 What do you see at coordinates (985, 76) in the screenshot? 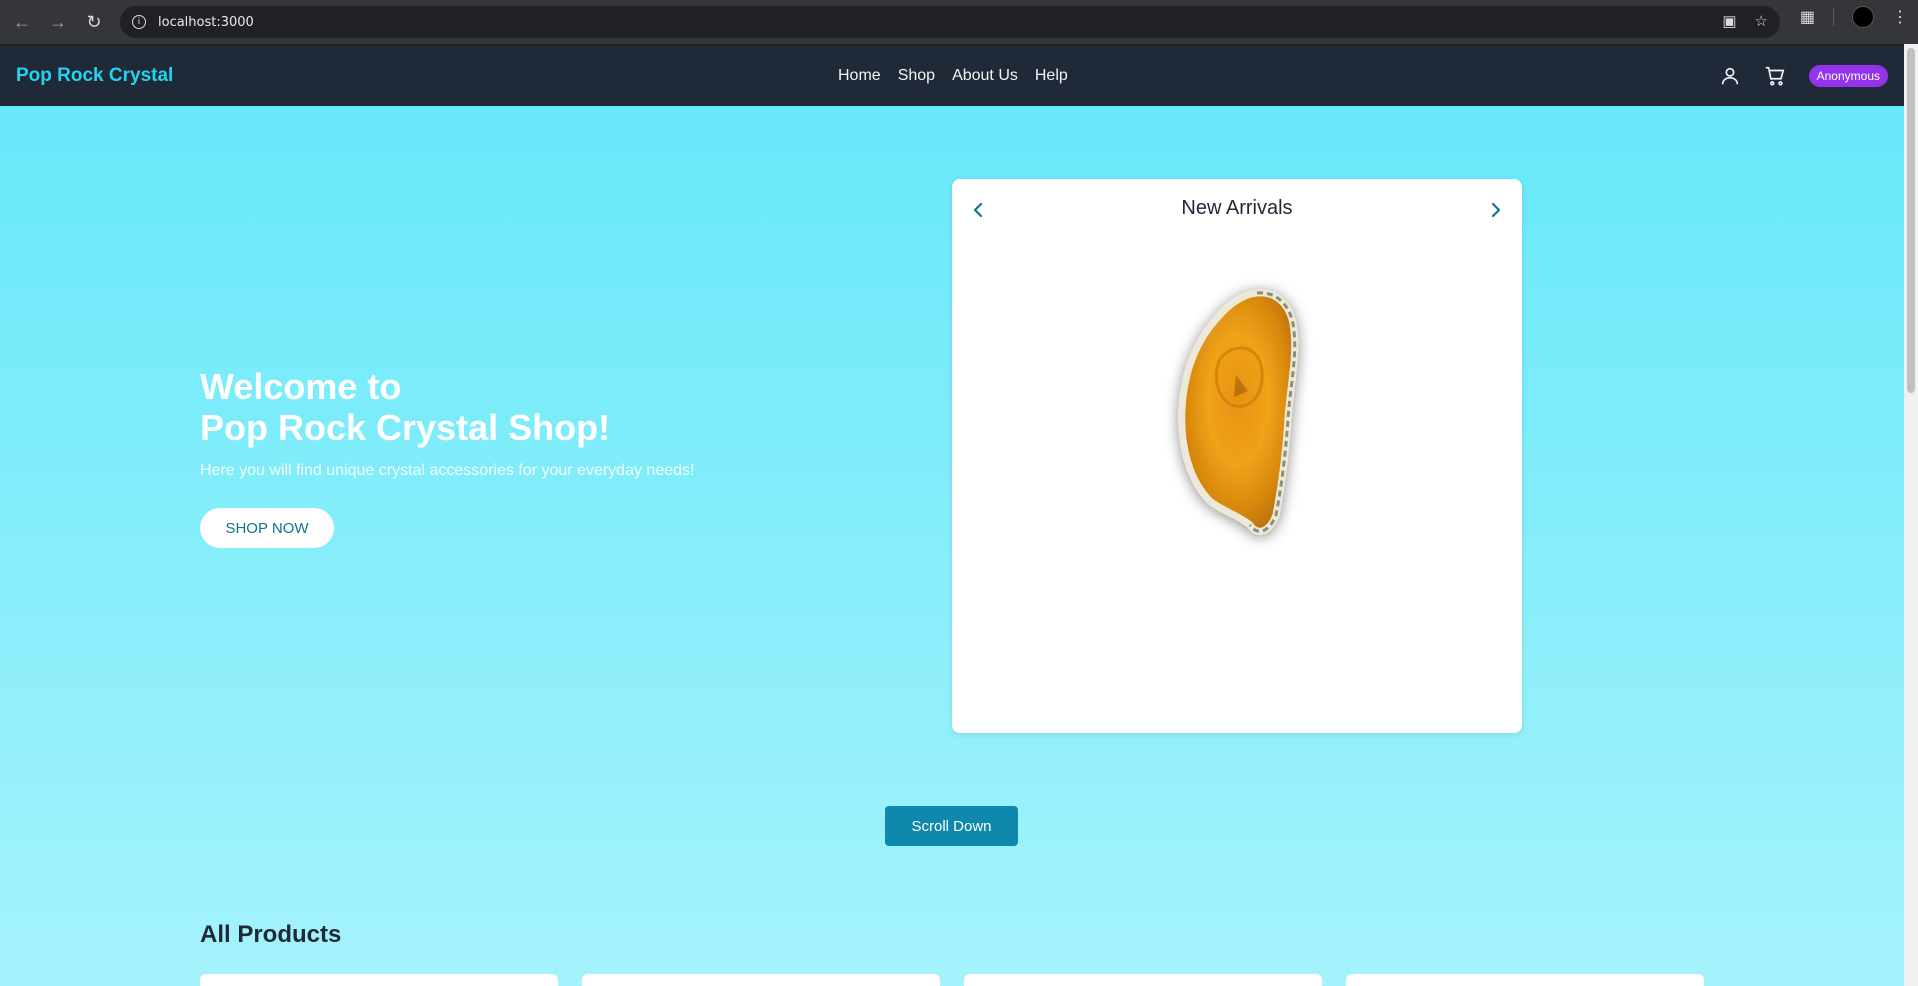
I see `nav-about-us: About Us` at bounding box center [985, 76].